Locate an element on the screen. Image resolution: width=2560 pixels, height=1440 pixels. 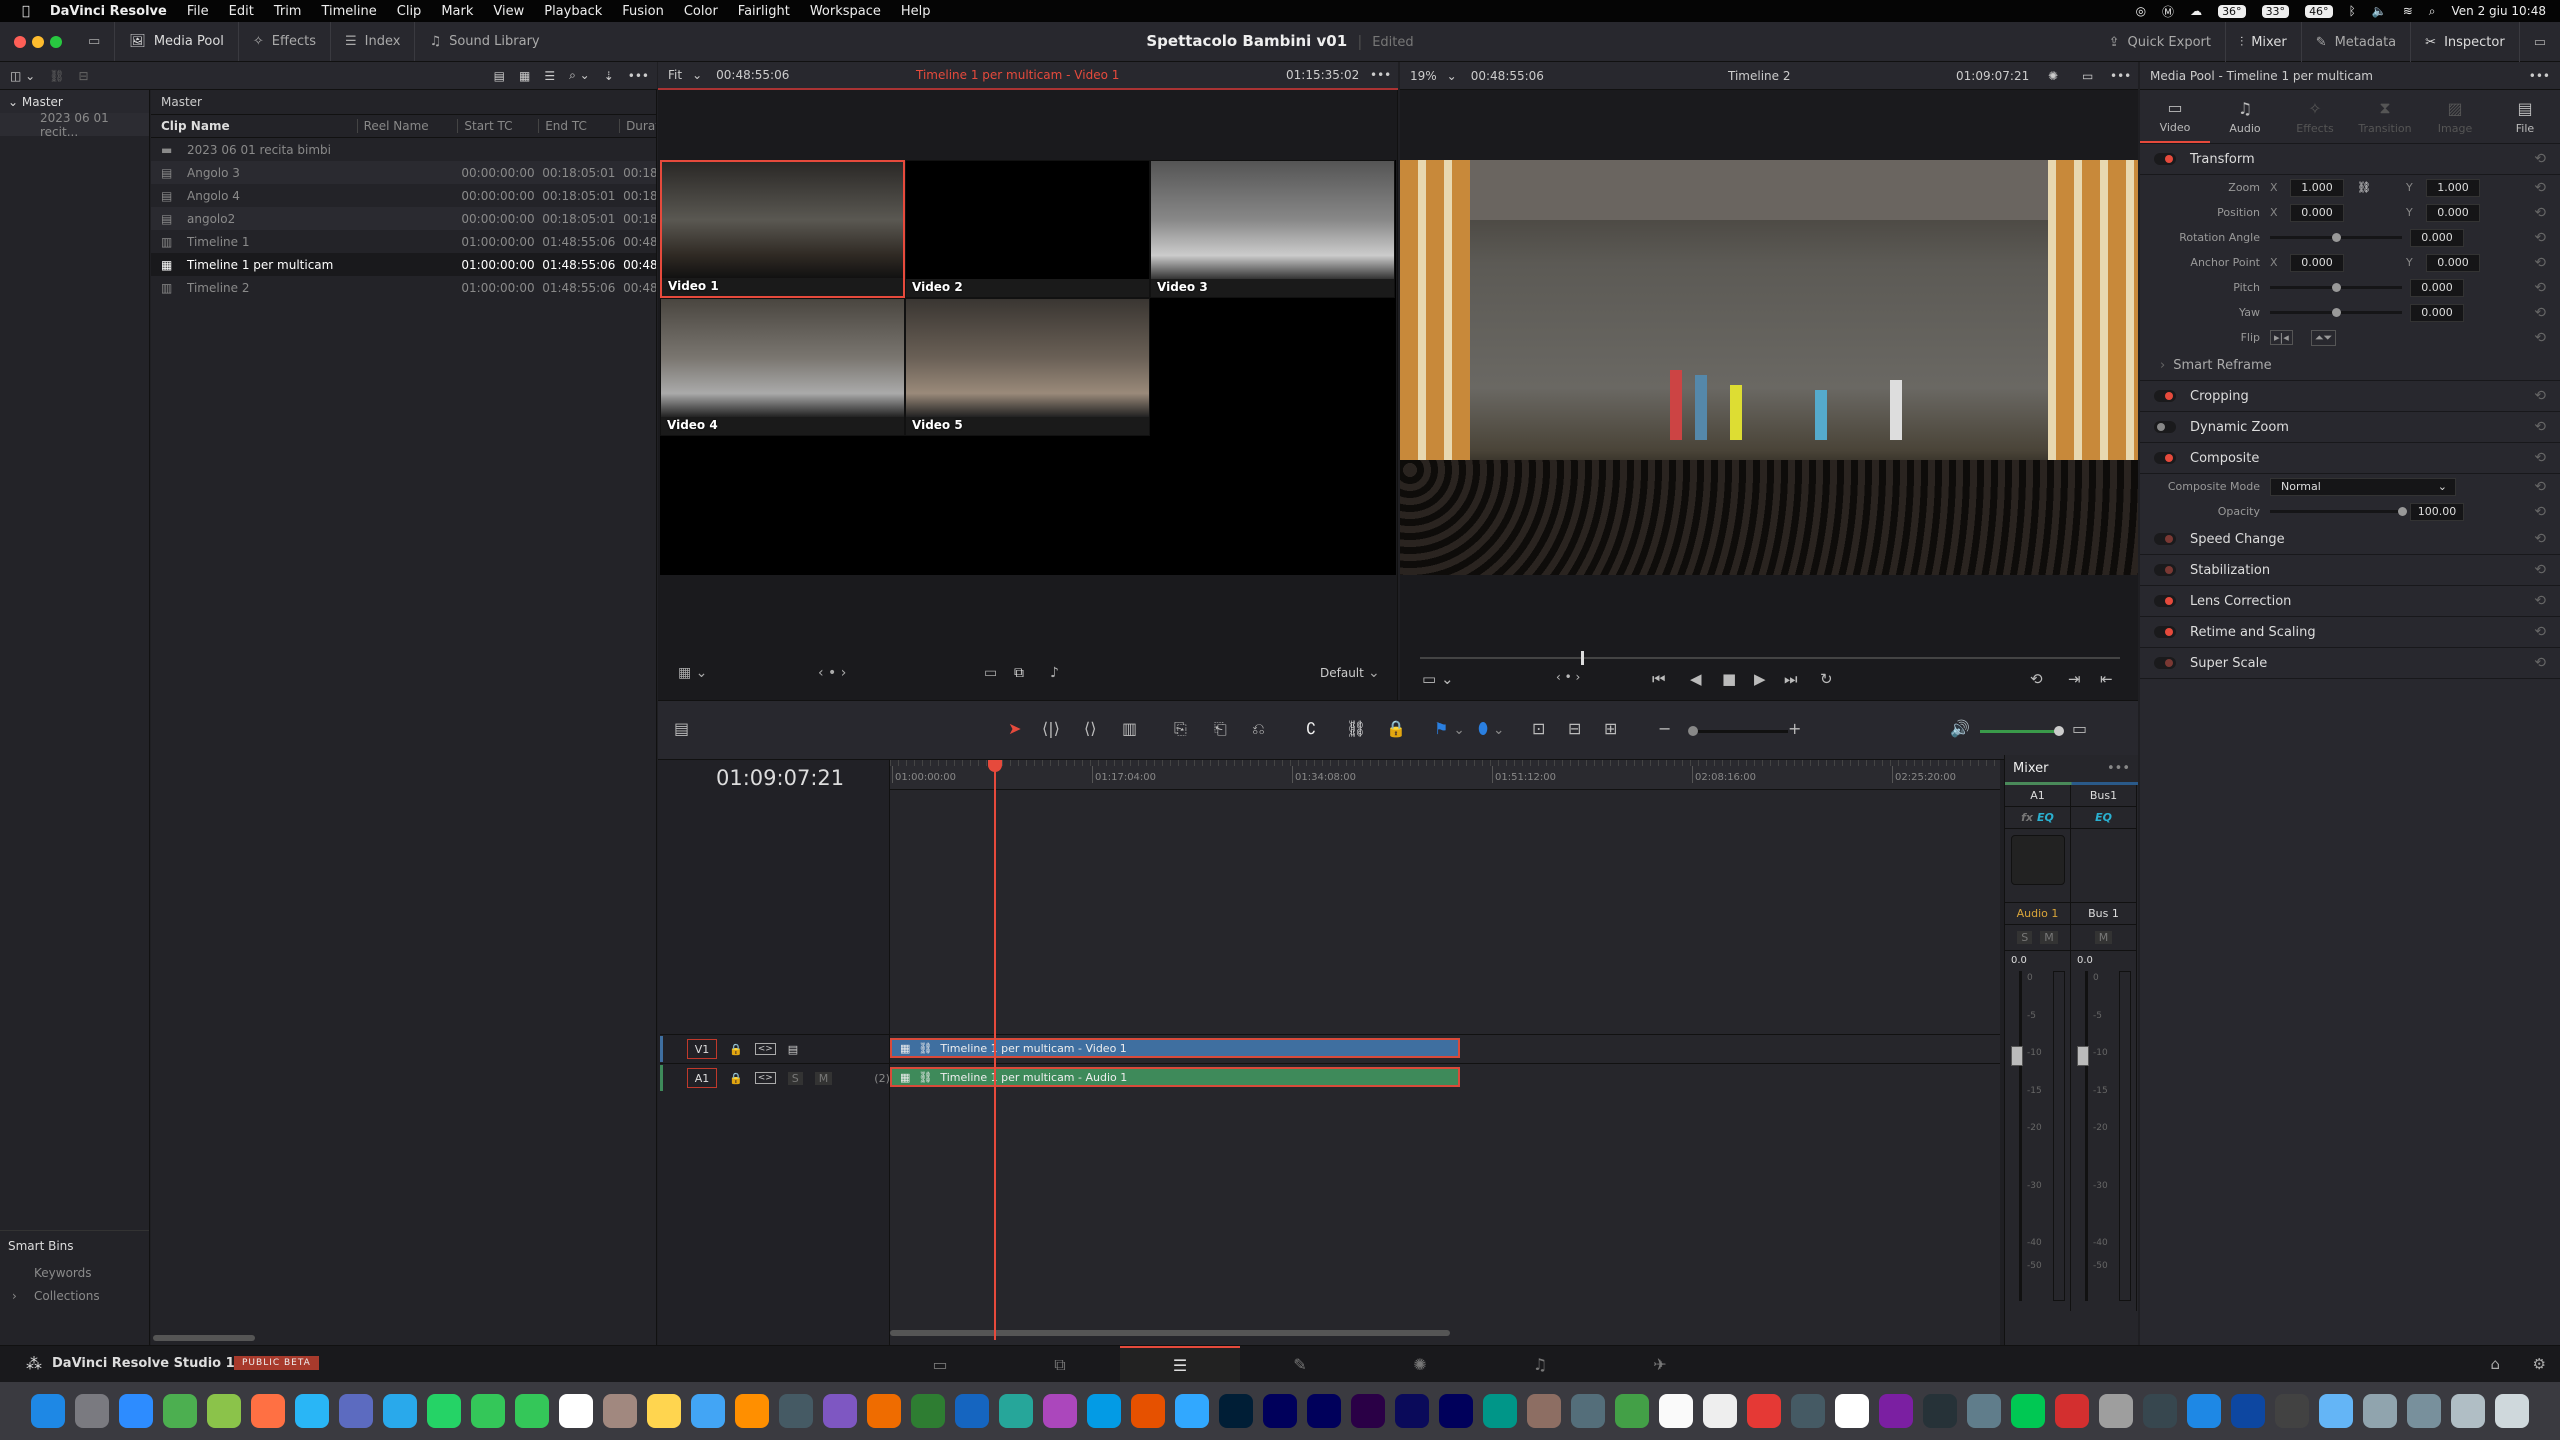
animate-icon is located at coordinates (1324, 1411).